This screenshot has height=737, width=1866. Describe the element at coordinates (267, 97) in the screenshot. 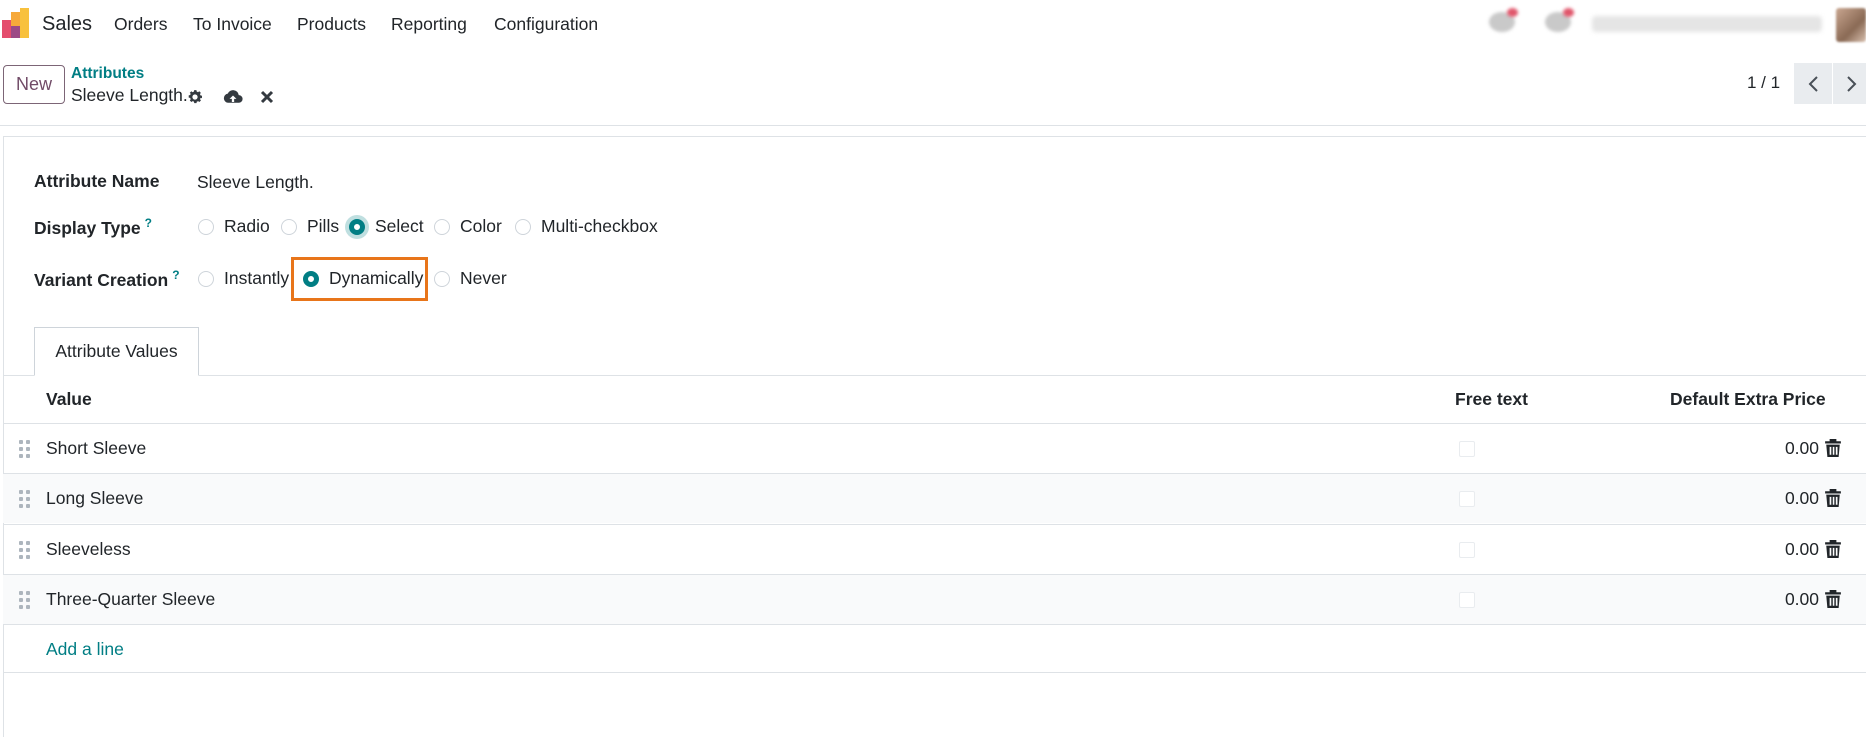

I see `close-icon` at that location.